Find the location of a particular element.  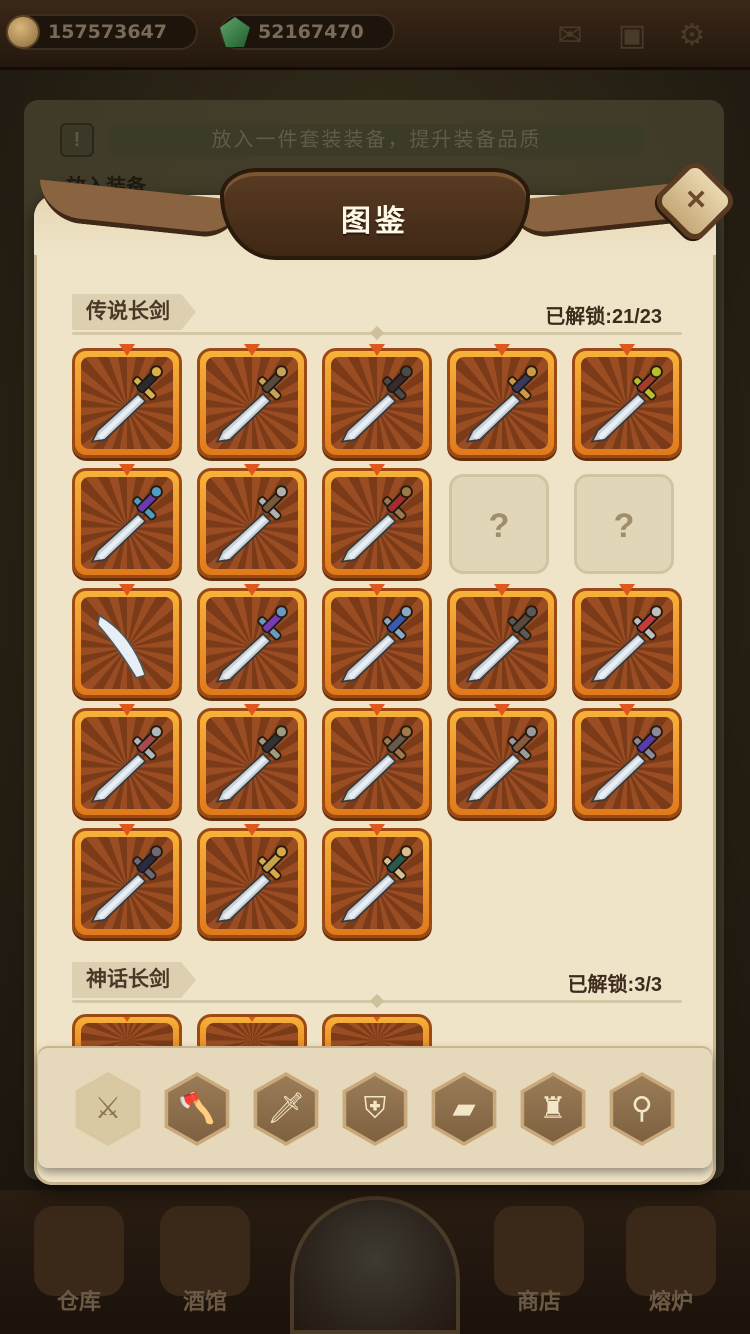

sword-red-black-icon is located at coordinates (377, 523).